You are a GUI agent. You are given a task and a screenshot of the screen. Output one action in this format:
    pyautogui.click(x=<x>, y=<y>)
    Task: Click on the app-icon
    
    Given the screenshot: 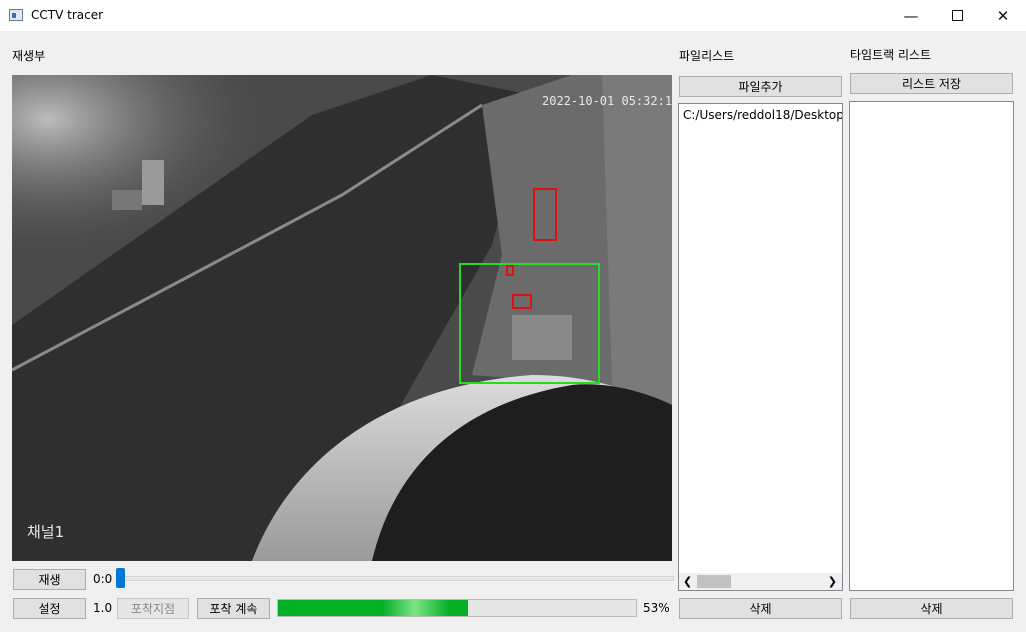 What is the action you would take?
    pyautogui.click(x=16, y=15)
    